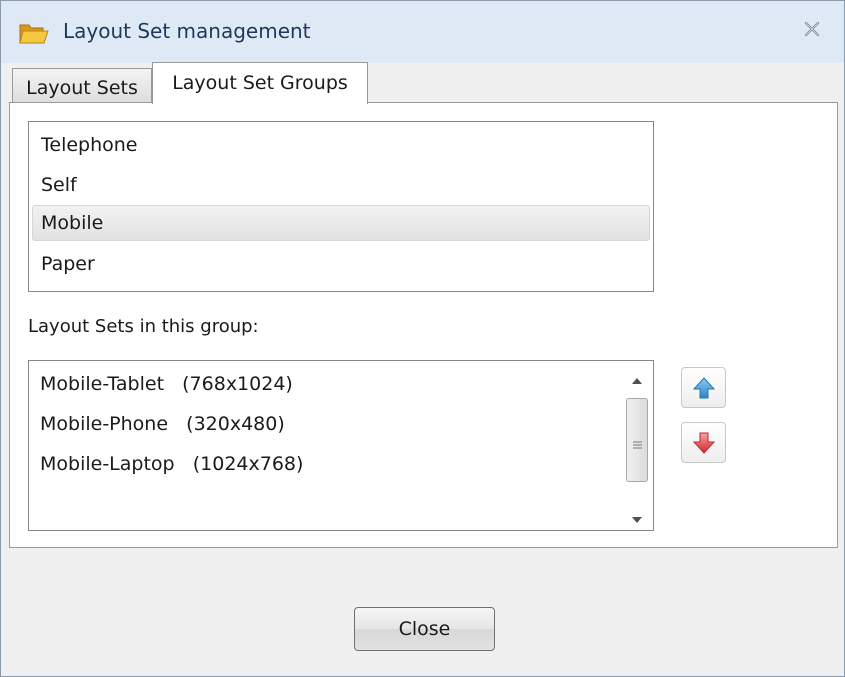 The width and height of the screenshot is (845, 677). I want to click on scroll-down-arrow-icon, so click(637, 516).